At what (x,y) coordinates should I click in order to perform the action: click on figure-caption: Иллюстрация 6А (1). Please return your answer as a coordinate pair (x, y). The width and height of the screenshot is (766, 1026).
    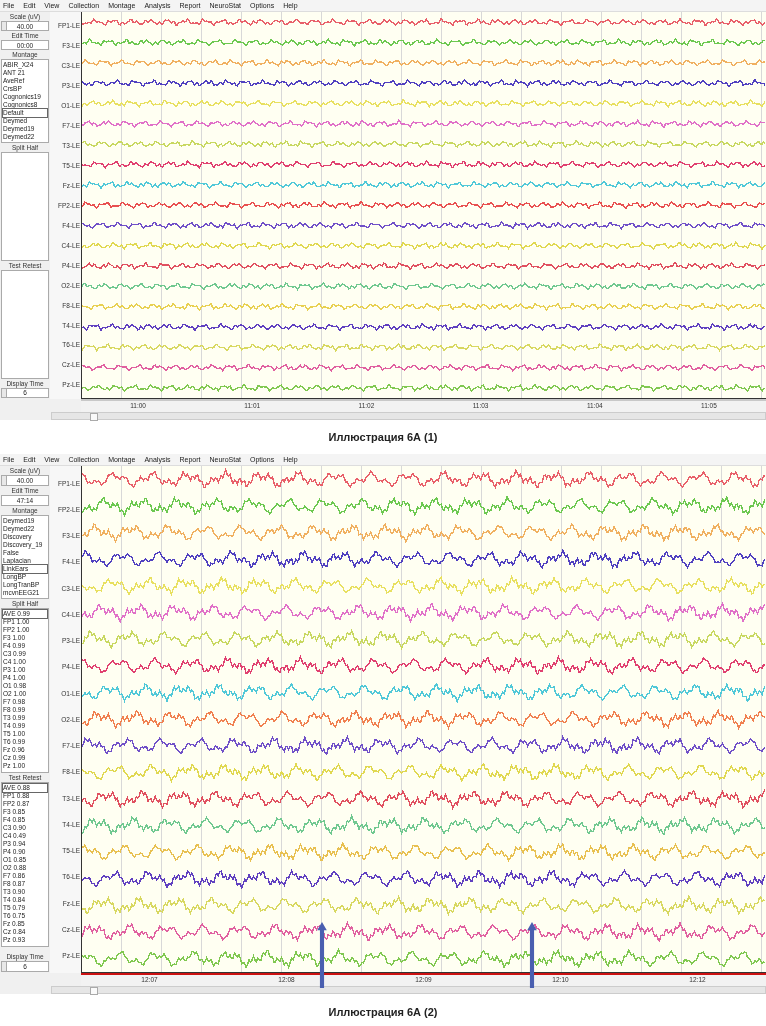
    Looking at the image, I should click on (383, 437).